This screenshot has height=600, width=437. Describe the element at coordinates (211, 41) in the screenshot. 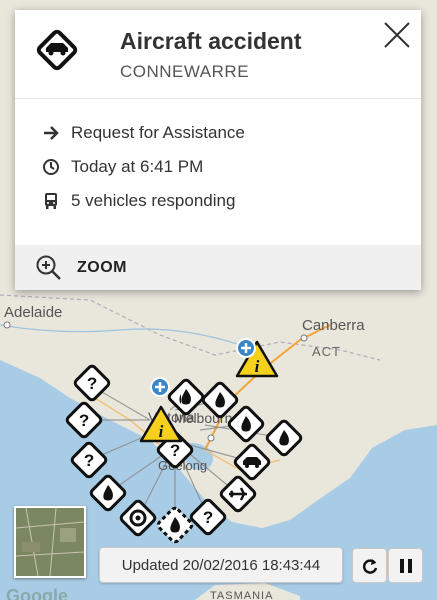

I see `incident-title: Aircraft accident` at that location.